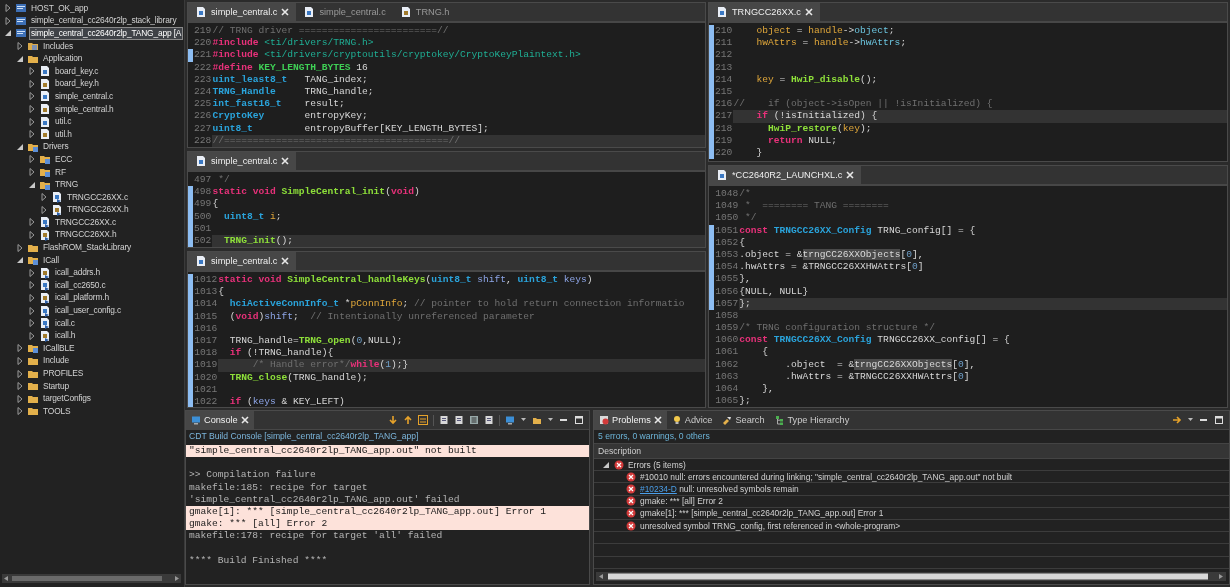 This screenshot has height=587, width=1230. Describe the element at coordinates (84, 109) in the screenshot. I see `tree-item: simple_central.h` at that location.